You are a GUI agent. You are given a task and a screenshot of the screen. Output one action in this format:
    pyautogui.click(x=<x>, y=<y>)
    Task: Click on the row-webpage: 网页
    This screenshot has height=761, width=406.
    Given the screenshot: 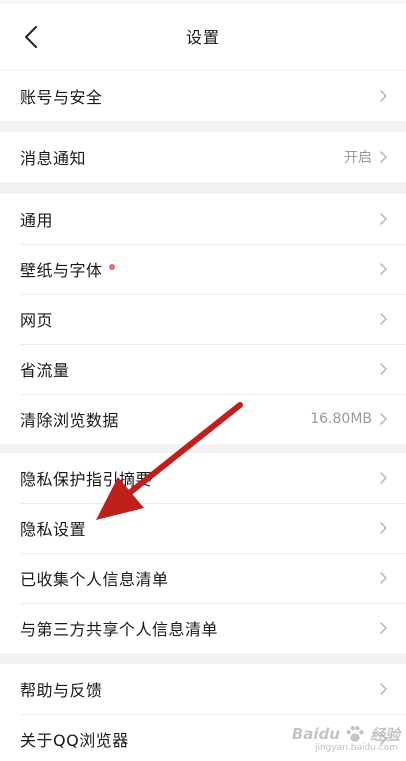 What is the action you would take?
    pyautogui.click(x=203, y=319)
    